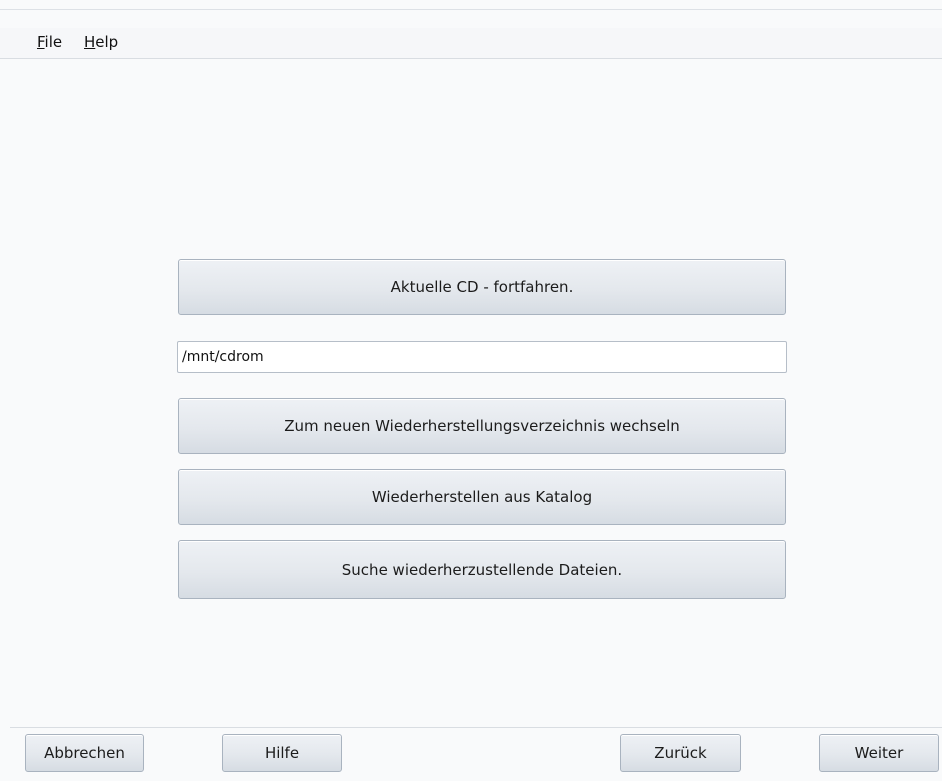  What do you see at coordinates (41, 42) in the screenshot?
I see `menu-file-mnemonic: F` at bounding box center [41, 42].